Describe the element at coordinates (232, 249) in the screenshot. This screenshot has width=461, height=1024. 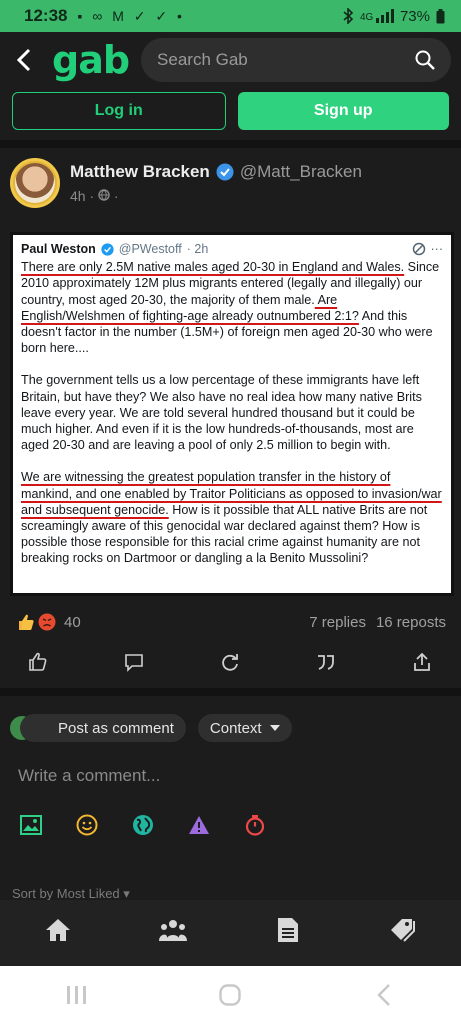
I see `tweet-header: Paul Weston @PWestoff · 2h ···` at that location.